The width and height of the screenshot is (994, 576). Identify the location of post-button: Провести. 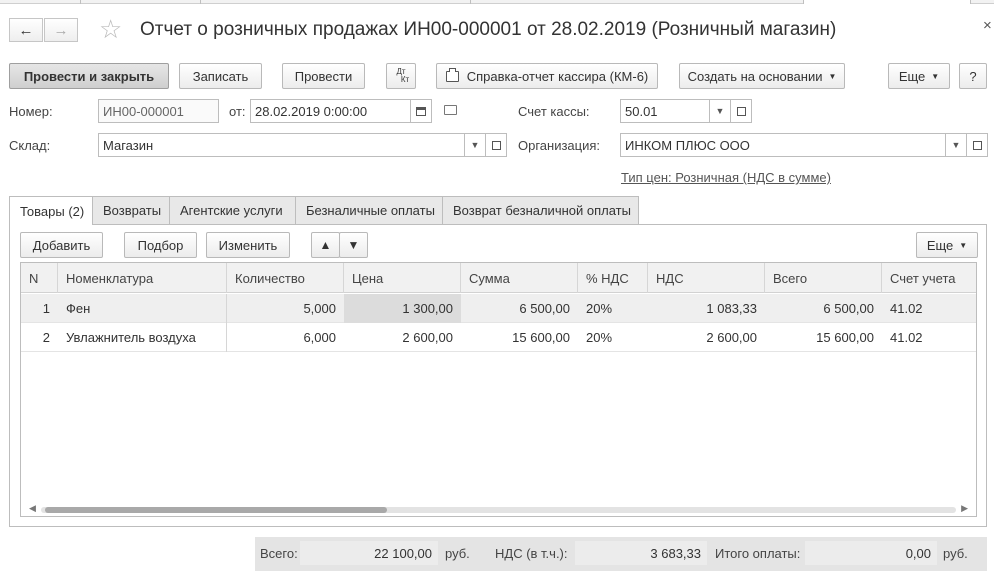
(323, 76).